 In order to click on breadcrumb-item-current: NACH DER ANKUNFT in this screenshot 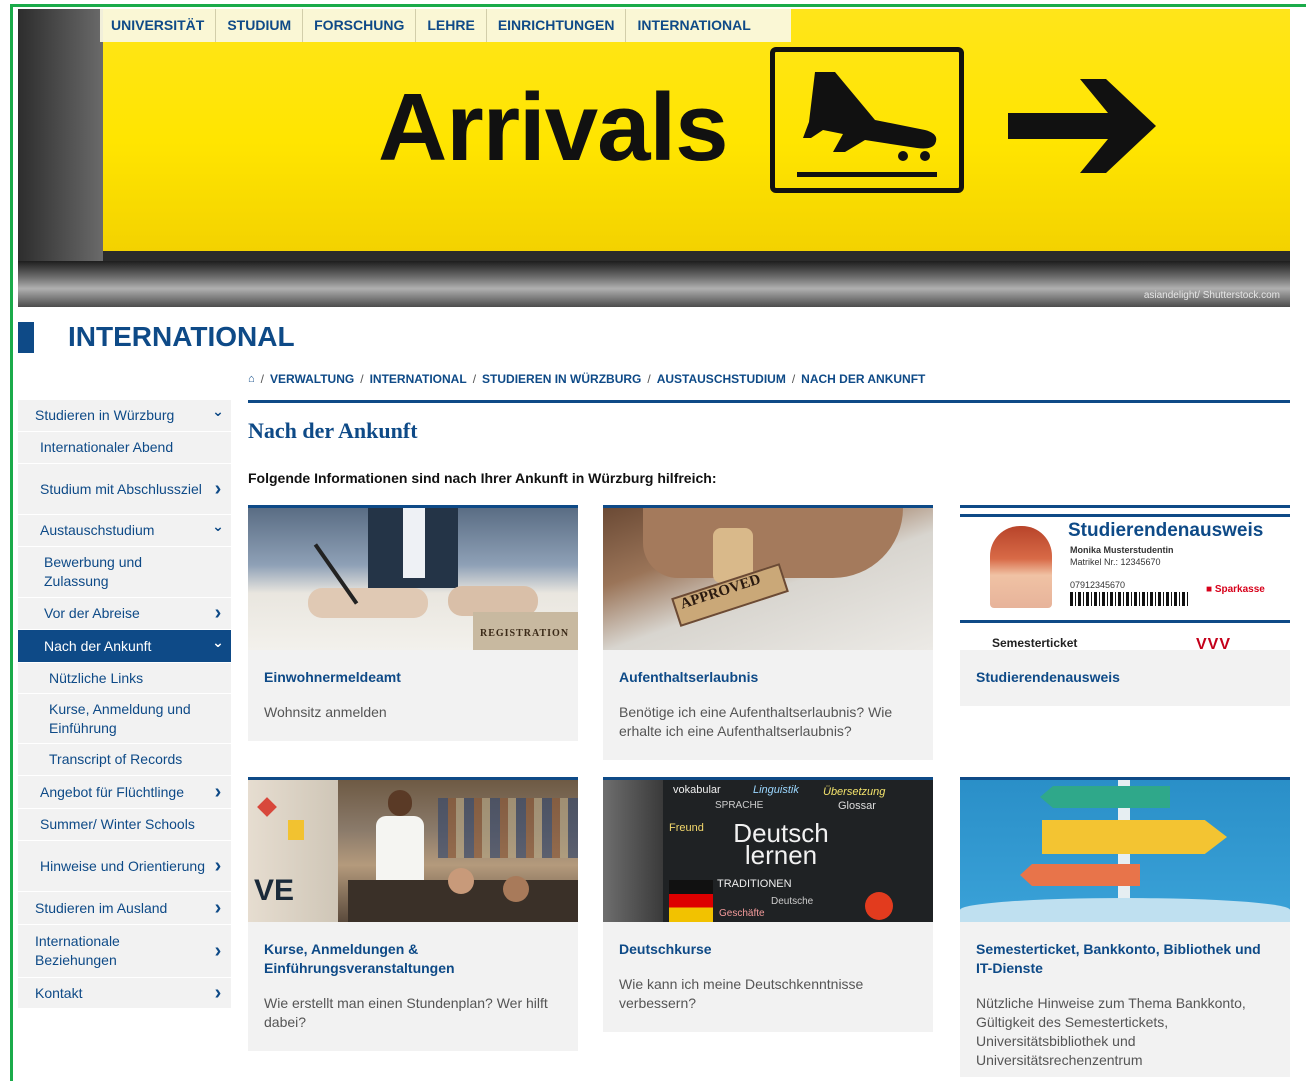, I will do `click(863, 379)`.